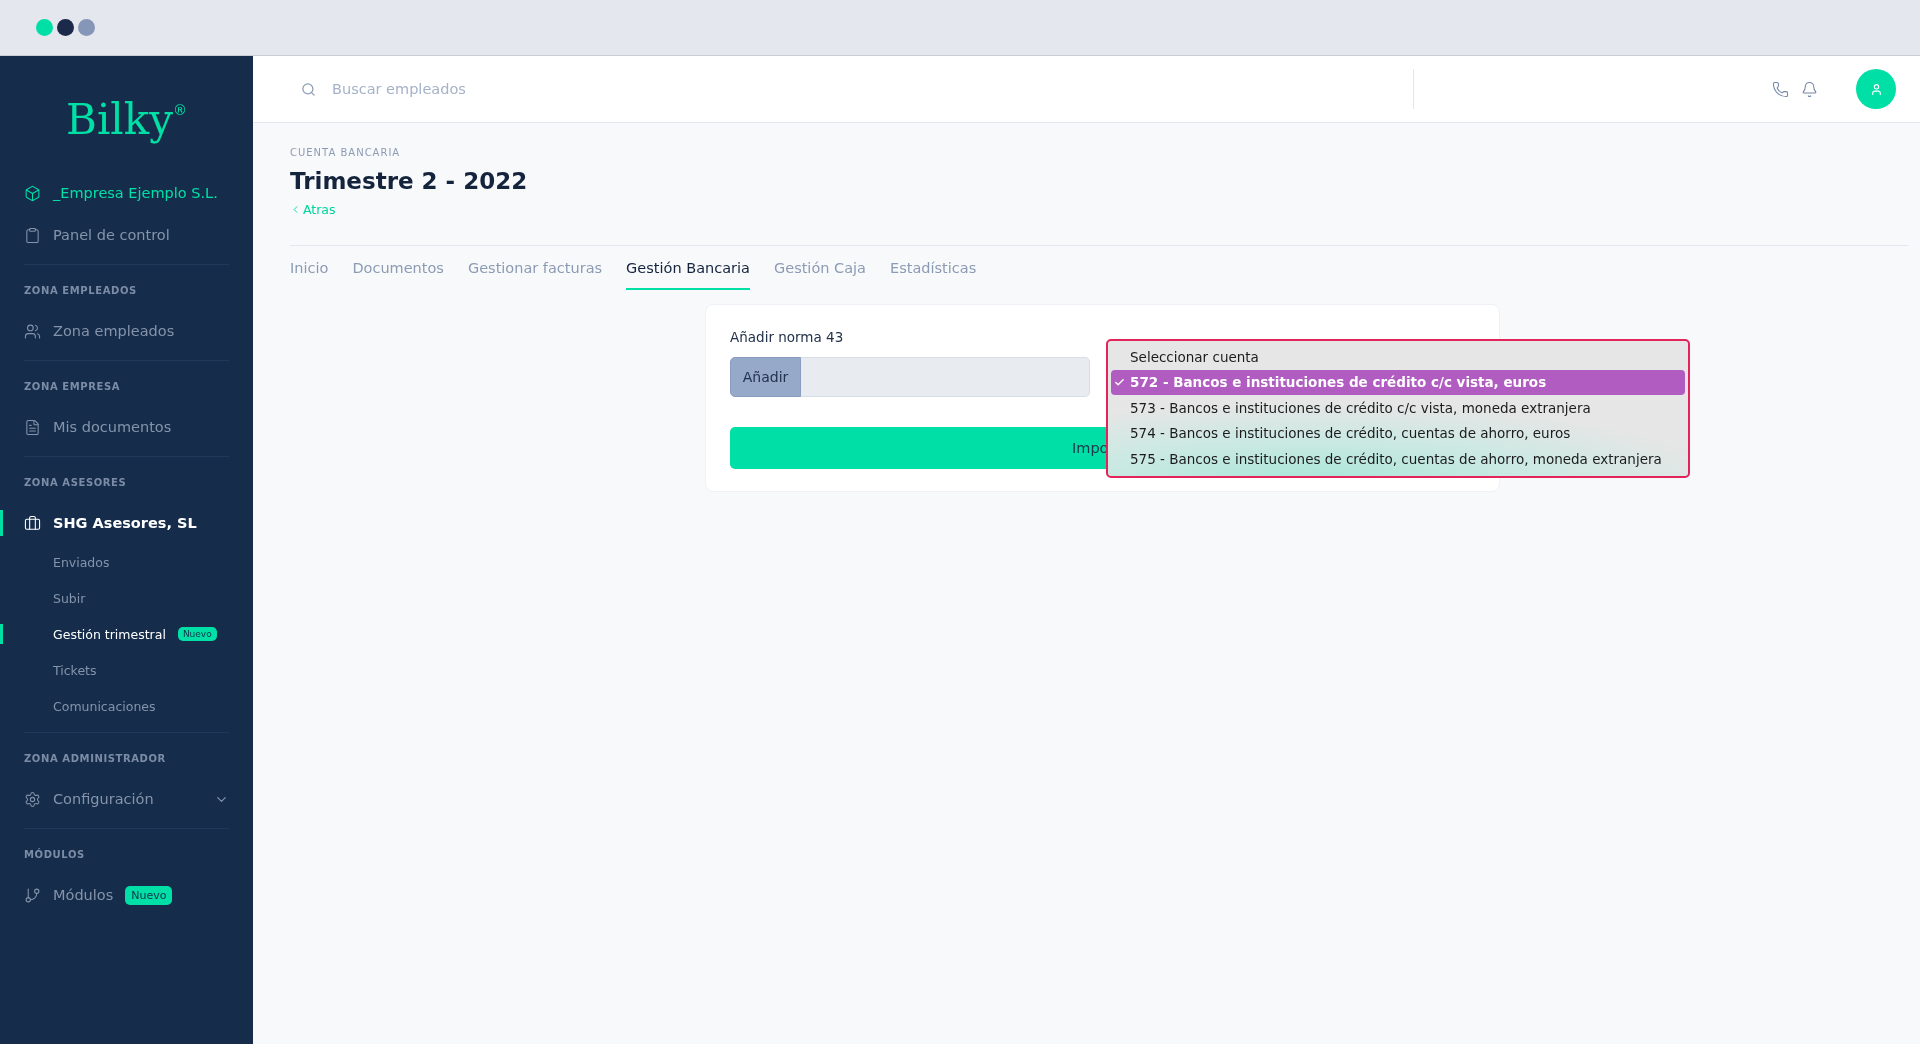 The height and width of the screenshot is (1044, 1920). I want to click on document-icon, so click(32, 427).